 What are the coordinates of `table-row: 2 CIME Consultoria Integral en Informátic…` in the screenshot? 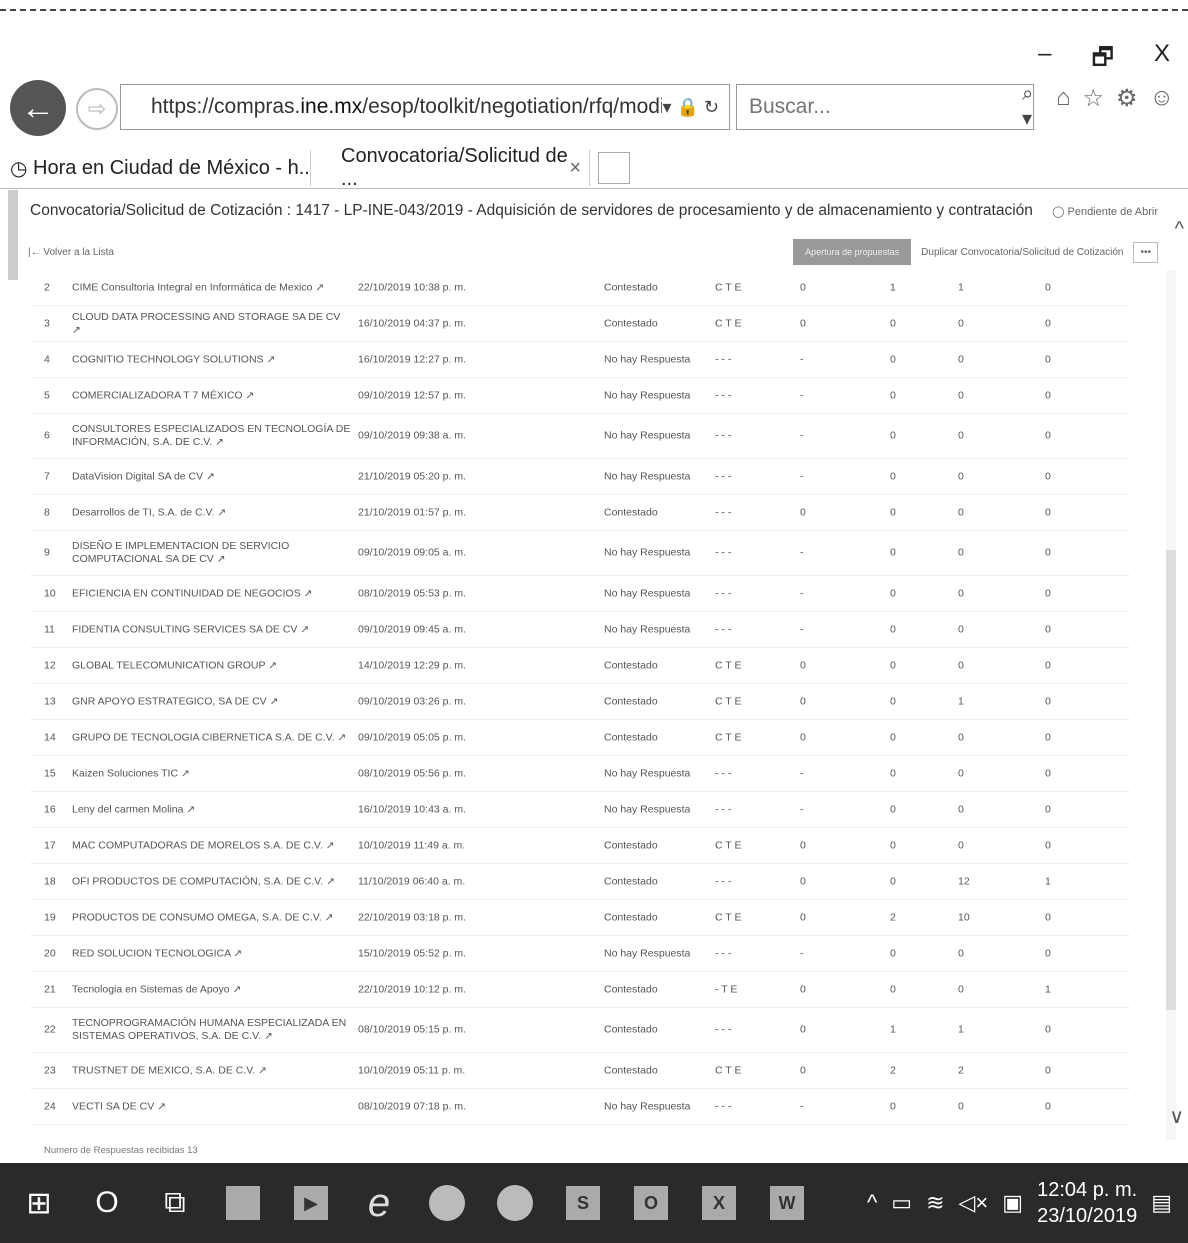 It's located at (580, 288).